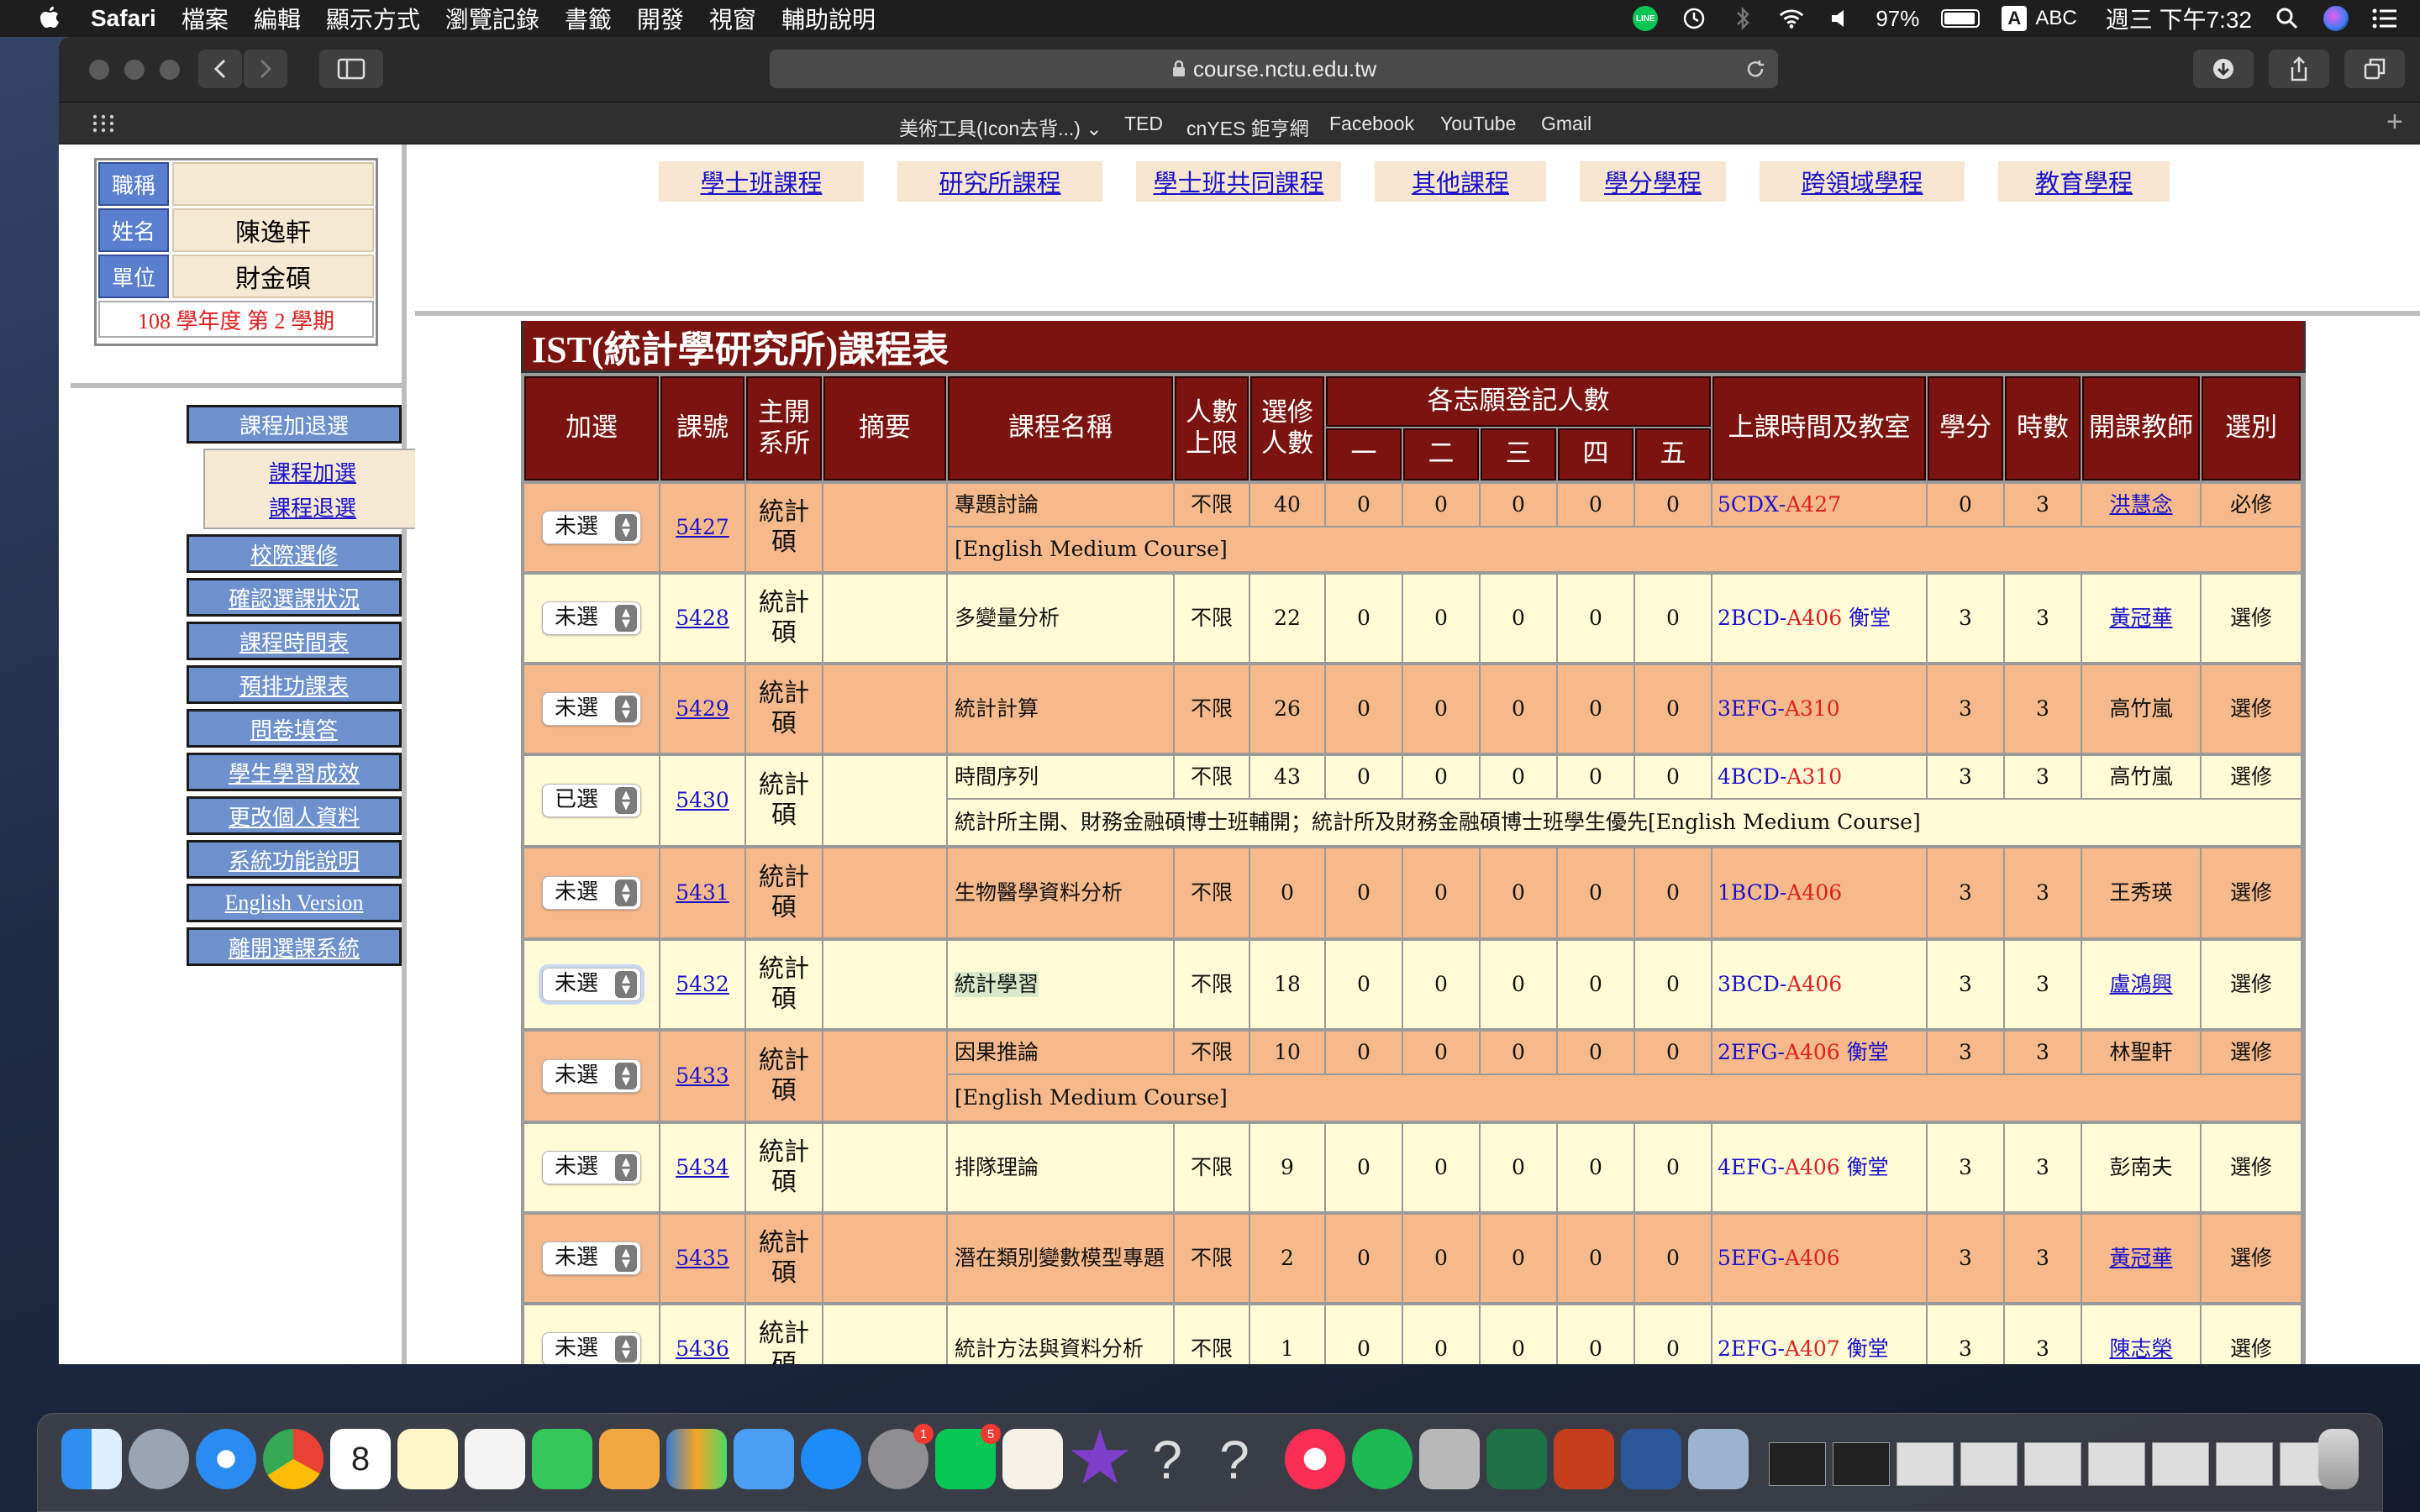  What do you see at coordinates (702, 800) in the screenshot?
I see `course-code-link: 5430` at bounding box center [702, 800].